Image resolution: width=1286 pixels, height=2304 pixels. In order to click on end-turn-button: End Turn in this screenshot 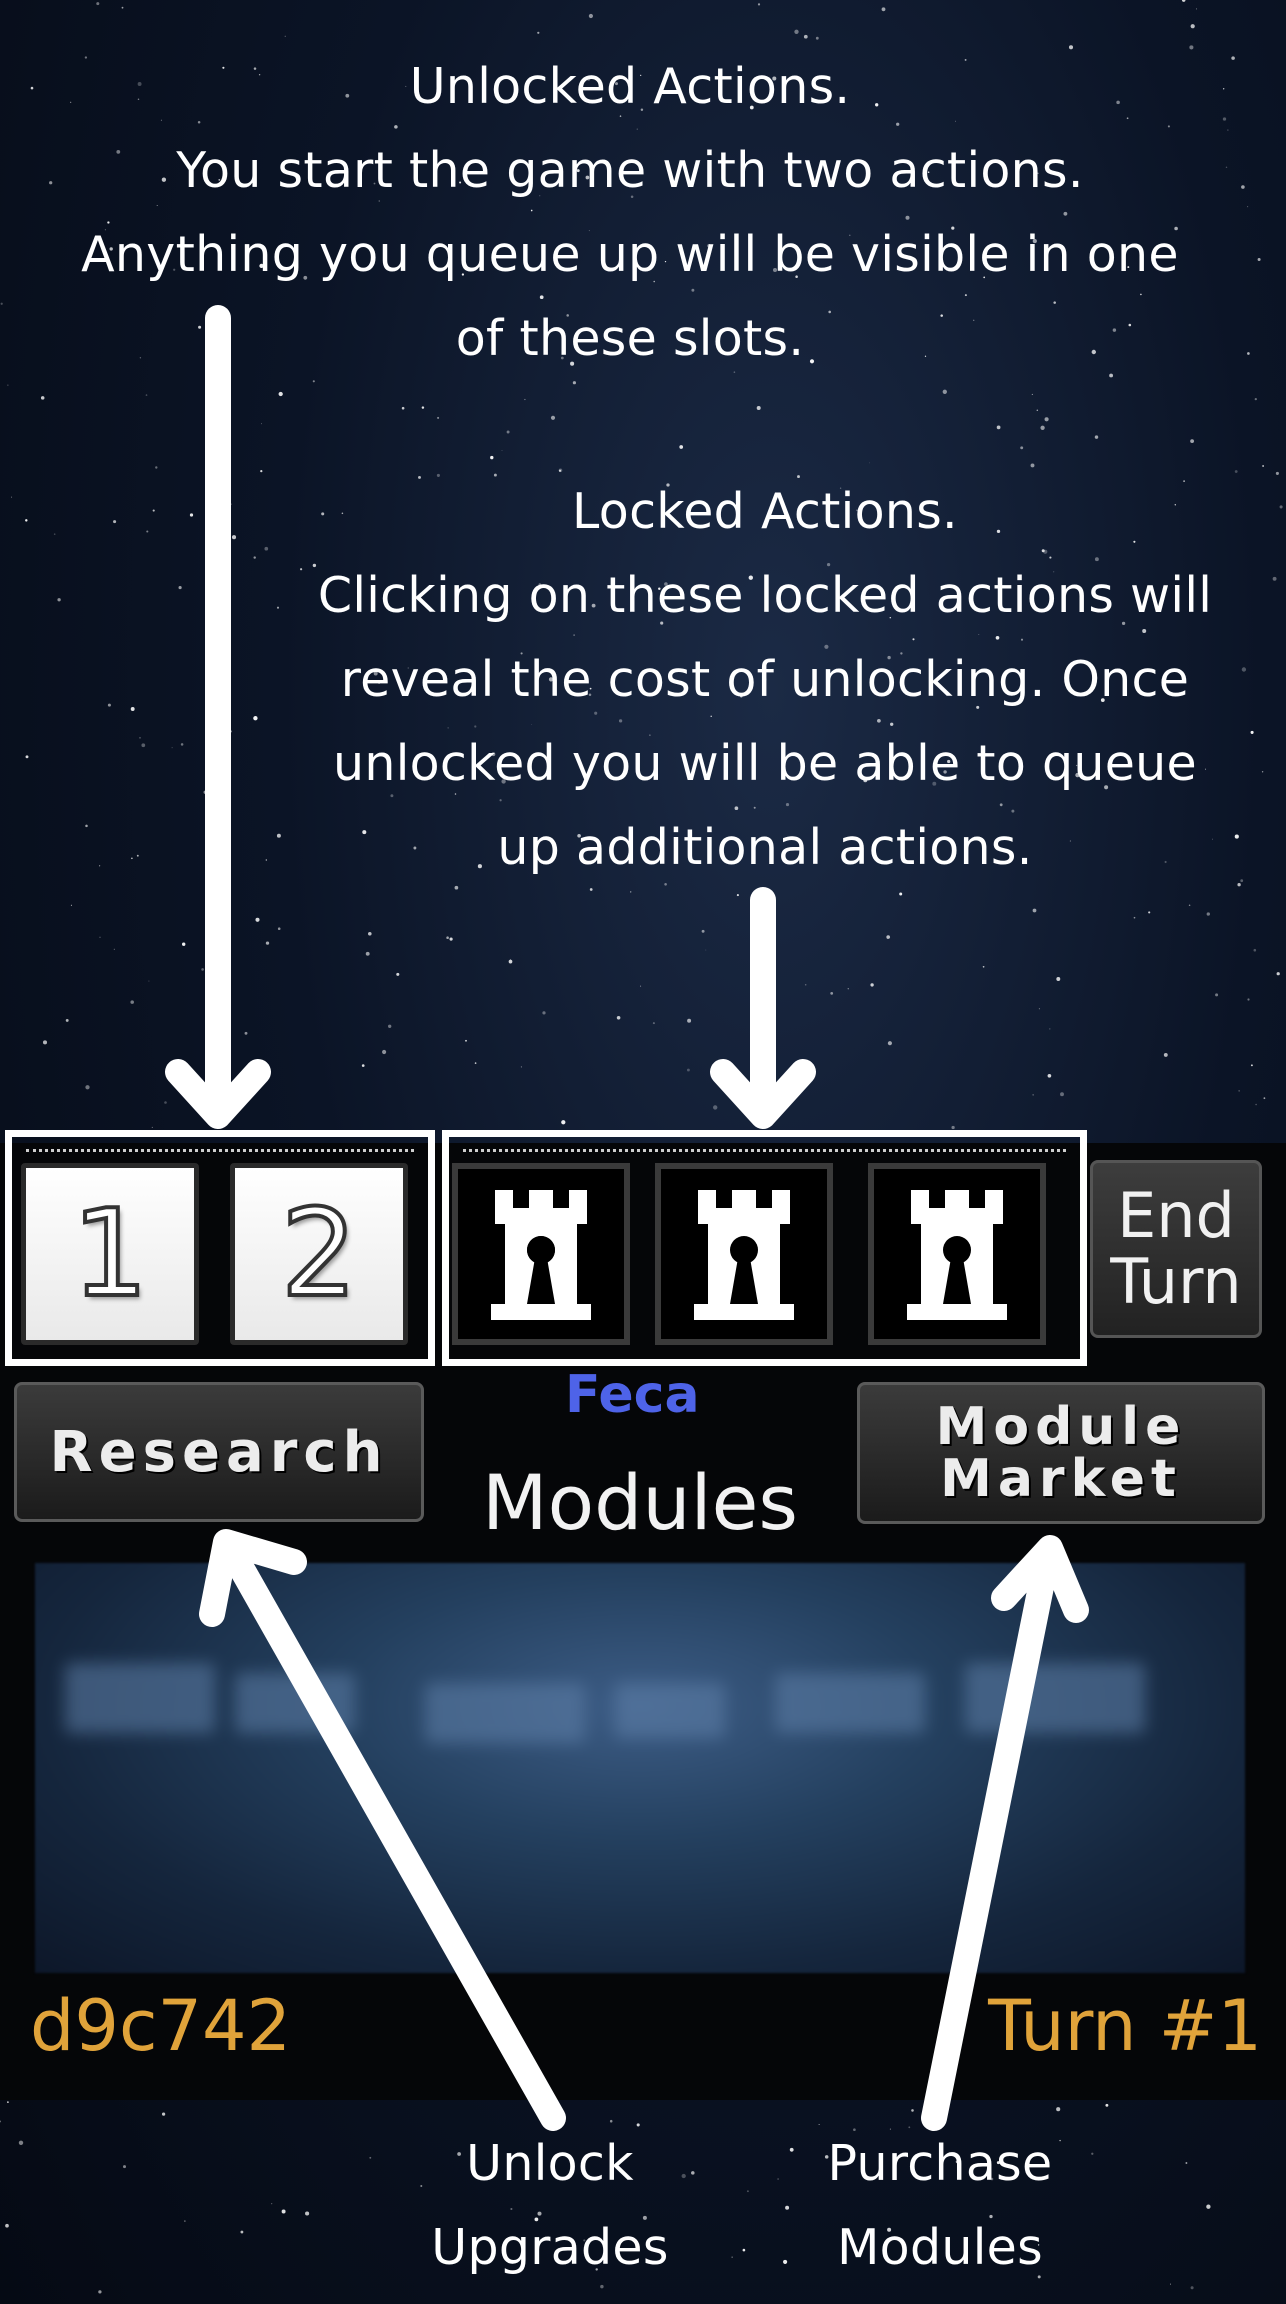, I will do `click(1176, 1249)`.